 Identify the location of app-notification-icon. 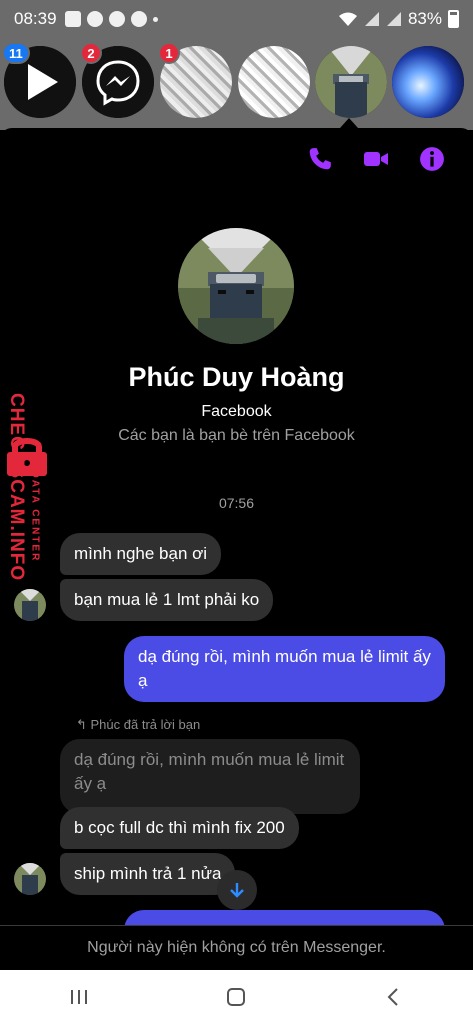
(116, 19).